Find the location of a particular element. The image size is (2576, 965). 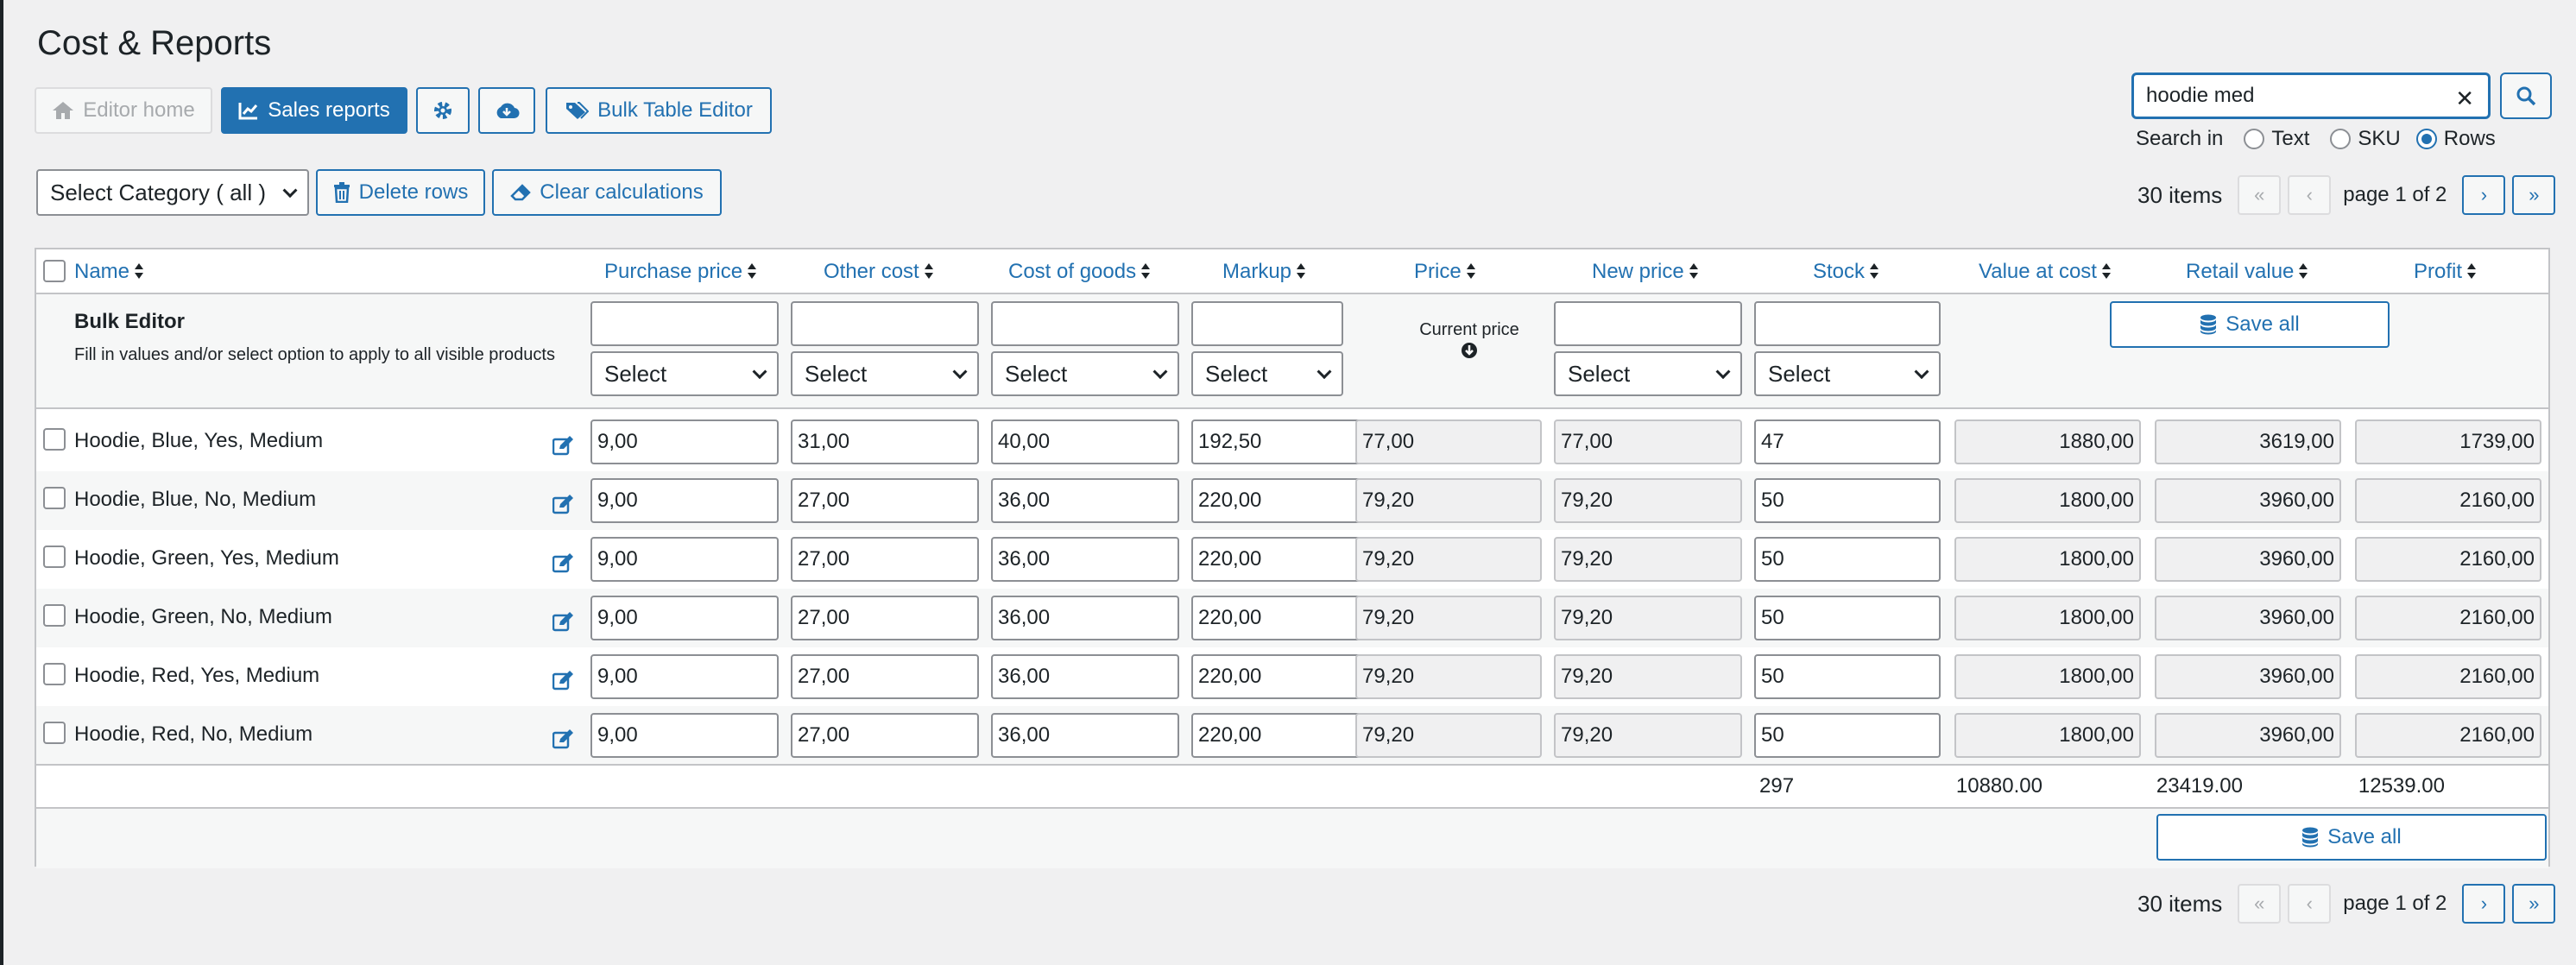

save-all-button-bottom: Save all is located at coordinates (2351, 838).